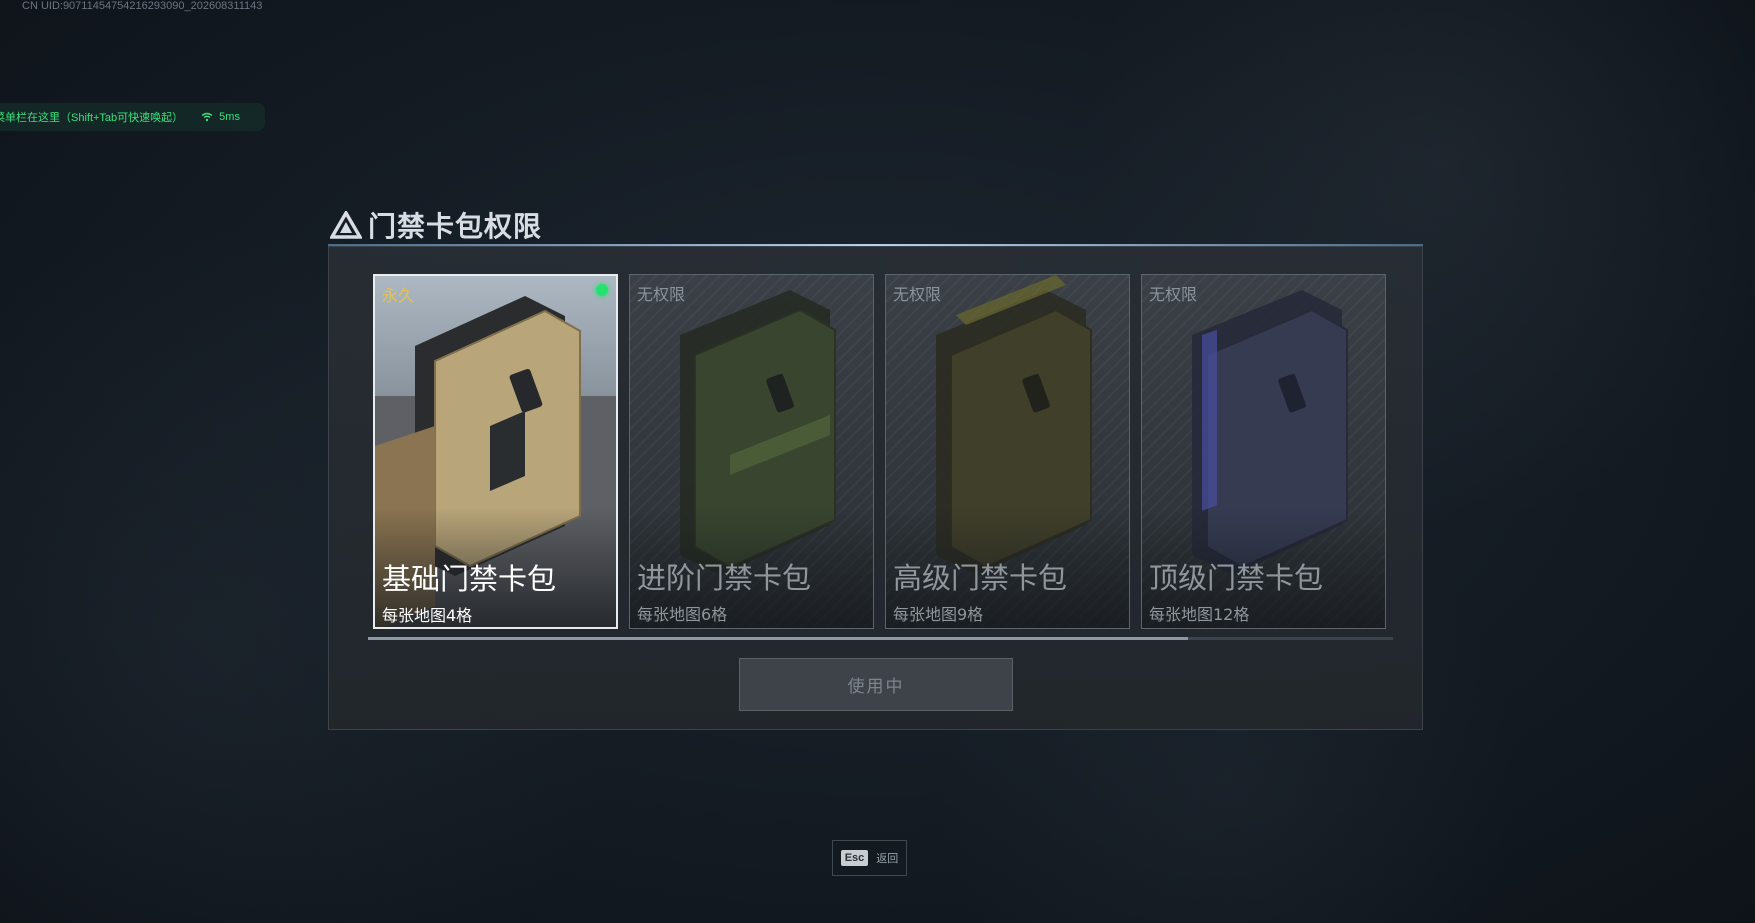 The width and height of the screenshot is (1755, 923). What do you see at coordinates (938, 614) in the screenshot?
I see `card-capacity: 每张地图9格` at bounding box center [938, 614].